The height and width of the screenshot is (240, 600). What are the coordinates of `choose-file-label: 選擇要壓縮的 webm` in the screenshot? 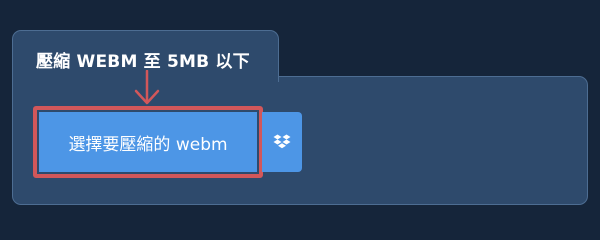 It's located at (148, 144).